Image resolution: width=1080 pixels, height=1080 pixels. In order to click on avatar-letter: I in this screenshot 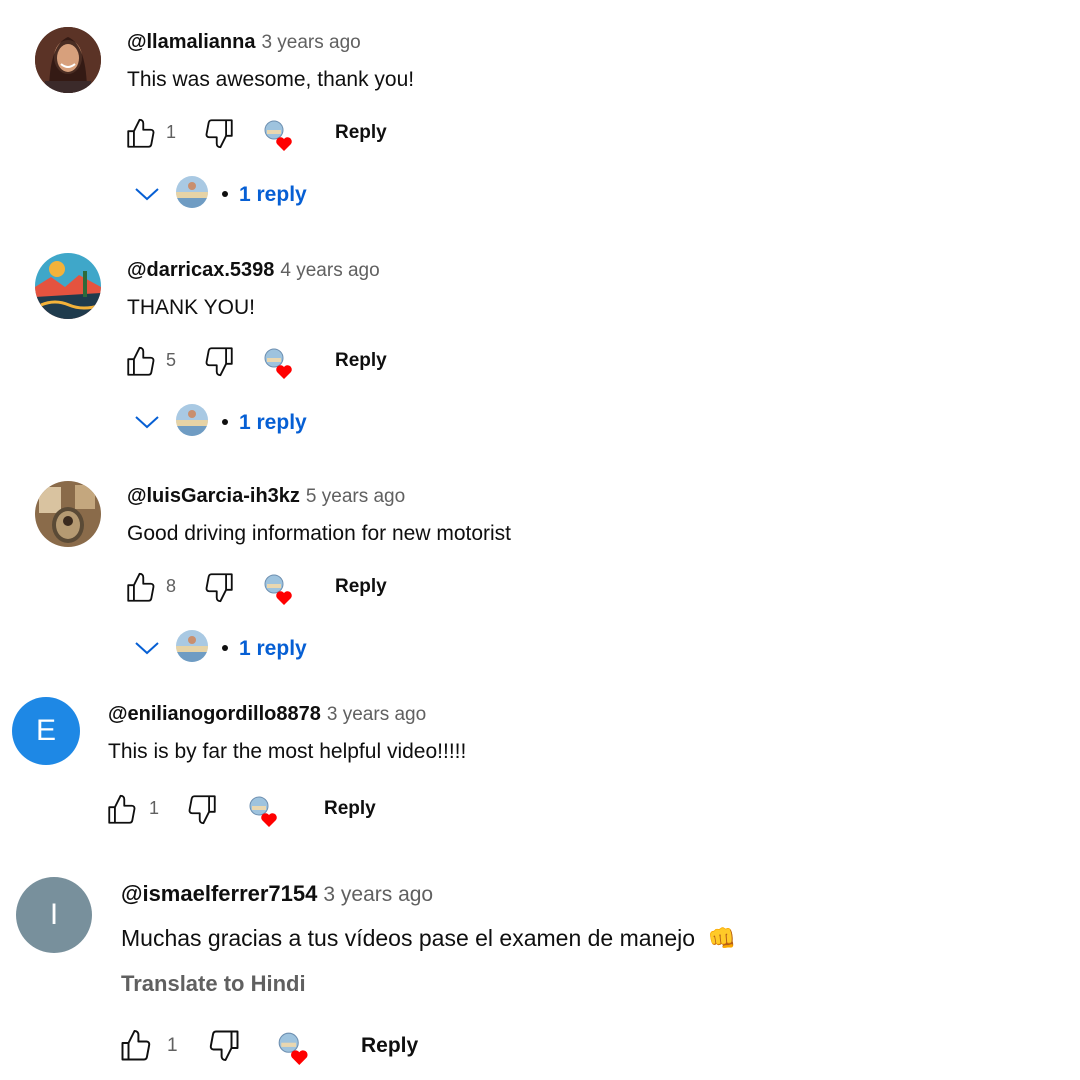, I will do `click(54, 914)`.